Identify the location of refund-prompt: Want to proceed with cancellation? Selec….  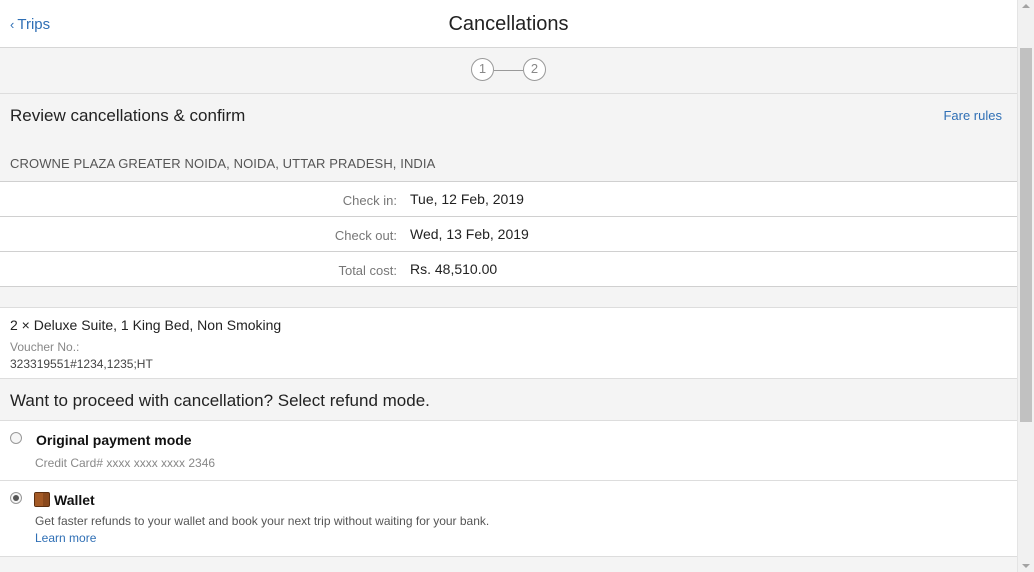
(220, 400).